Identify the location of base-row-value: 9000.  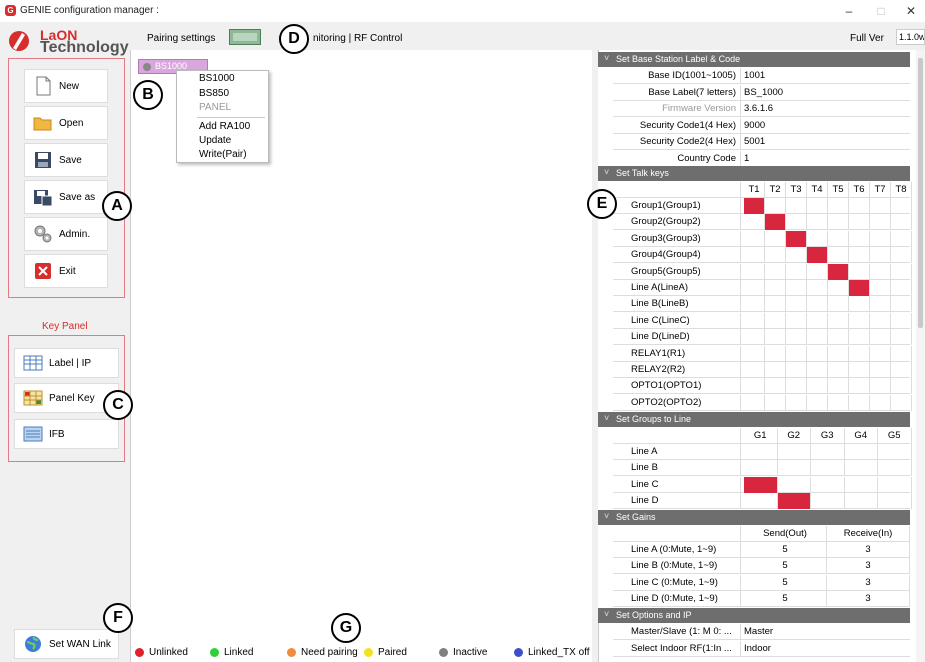
(754, 126).